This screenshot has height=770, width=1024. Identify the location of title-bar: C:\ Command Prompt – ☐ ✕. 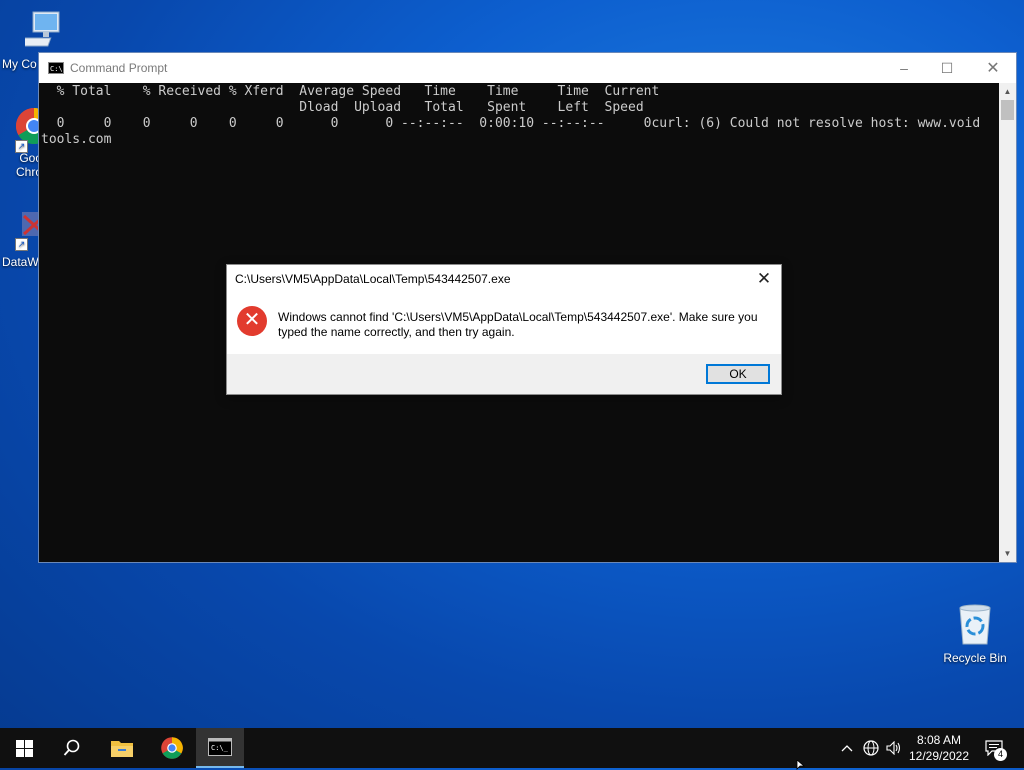
(527, 68).